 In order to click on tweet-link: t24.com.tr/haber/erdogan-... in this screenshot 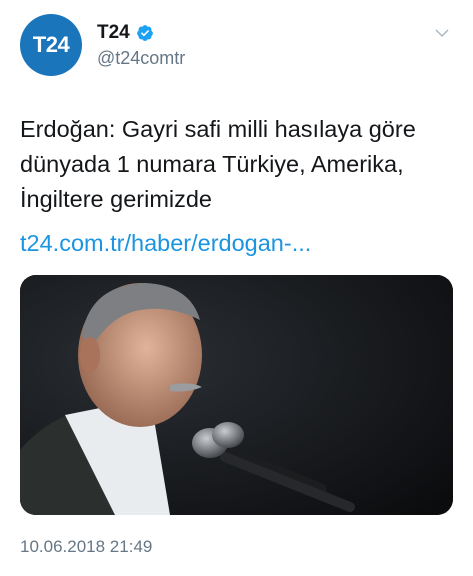, I will do `click(165, 243)`.